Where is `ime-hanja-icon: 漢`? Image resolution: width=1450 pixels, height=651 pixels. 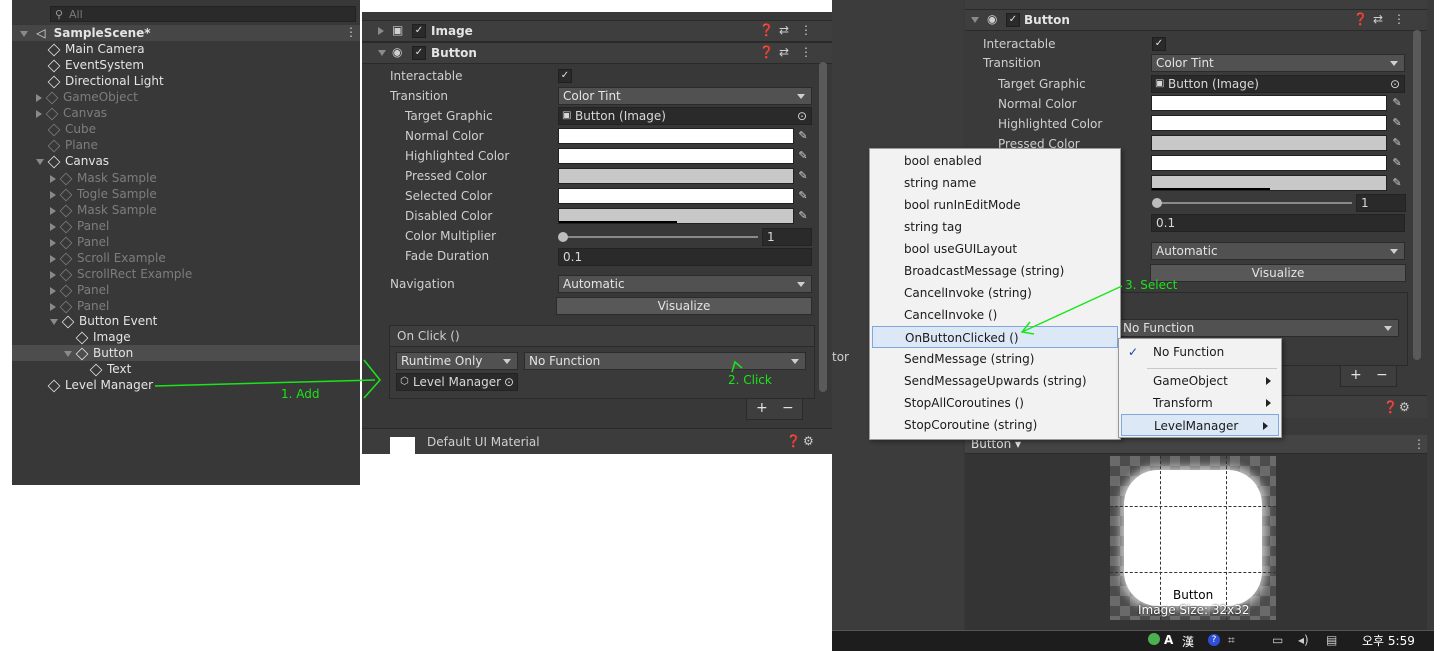
ime-hanja-icon: 漢 is located at coordinates (1188, 641).